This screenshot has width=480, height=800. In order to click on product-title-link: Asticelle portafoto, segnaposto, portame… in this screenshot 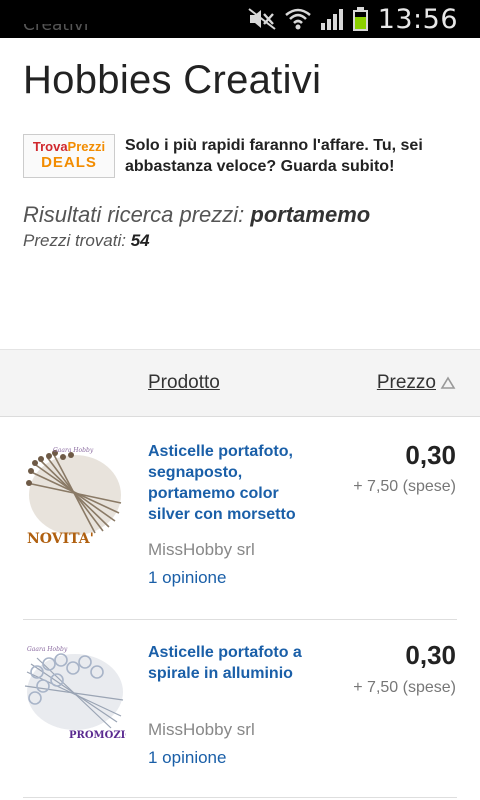, I will do `click(233, 483)`.